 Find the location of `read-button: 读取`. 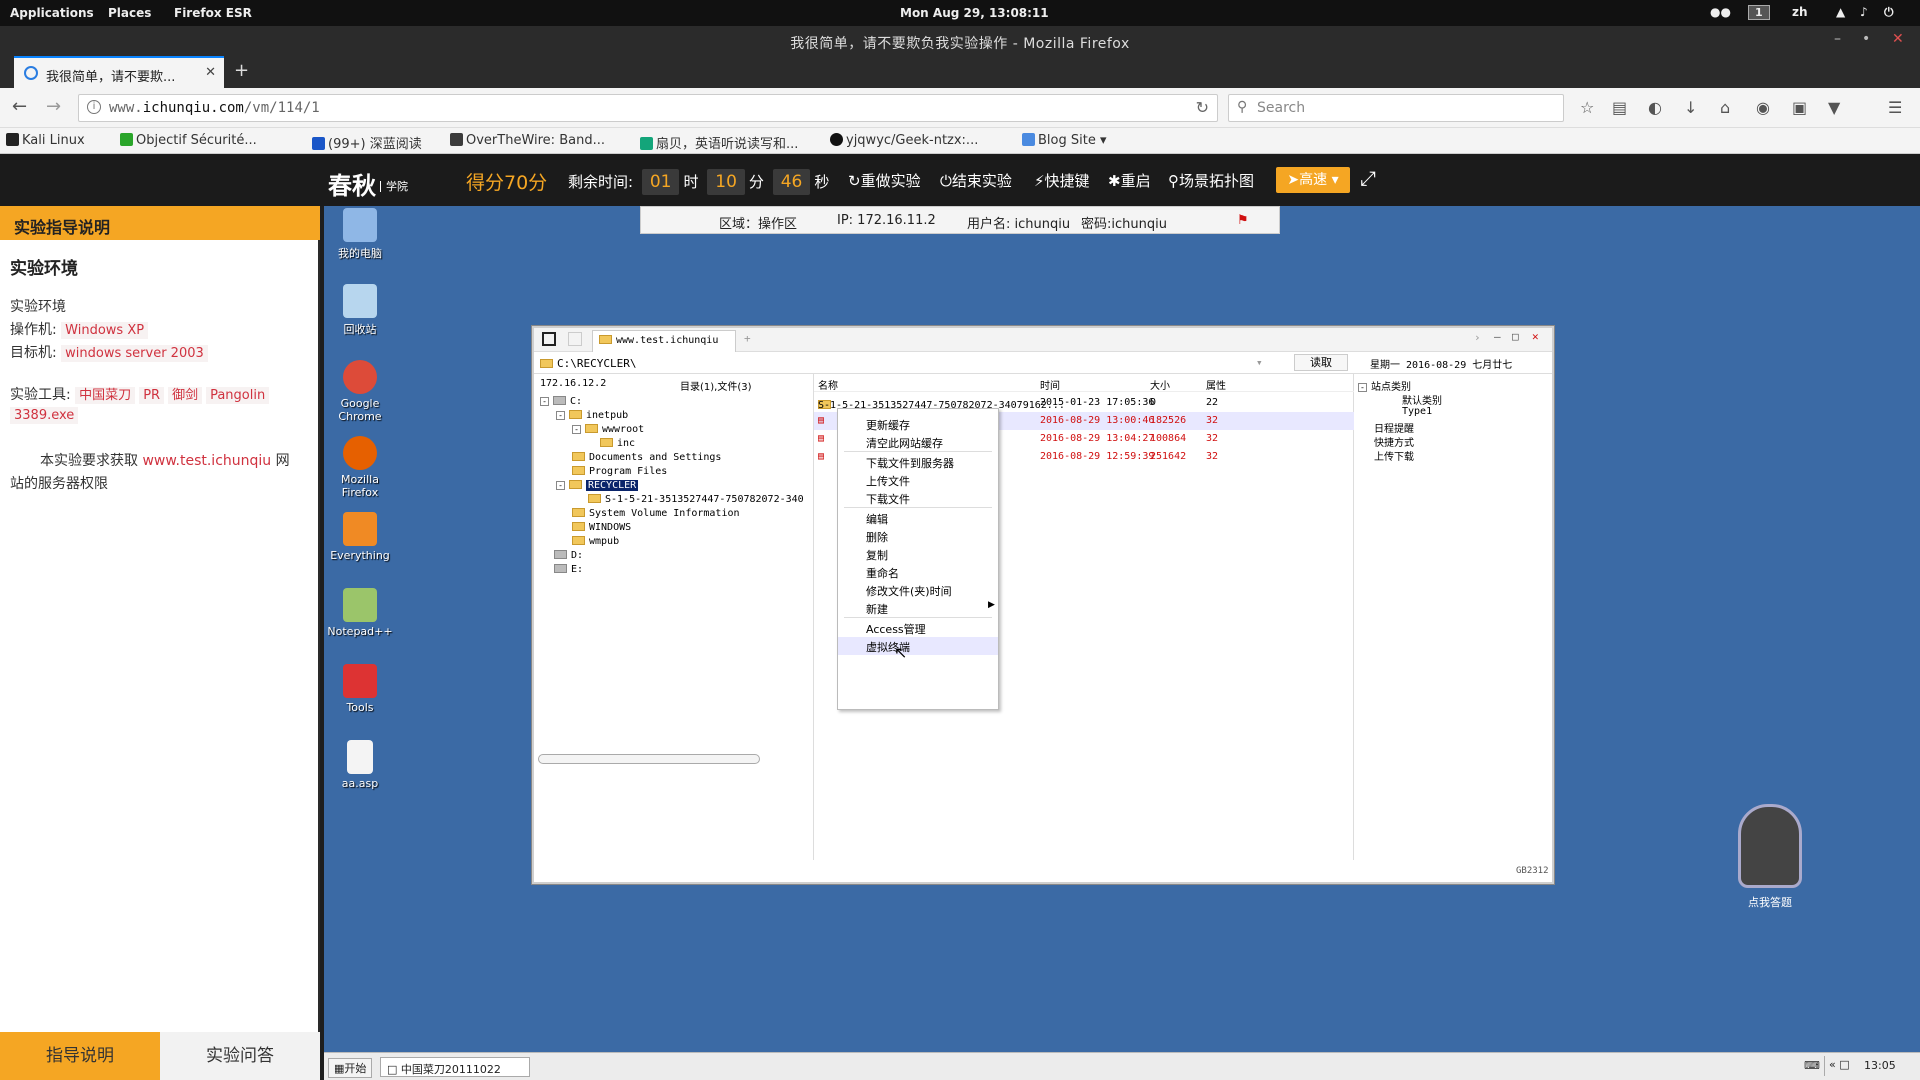

read-button: 读取 is located at coordinates (1321, 362).